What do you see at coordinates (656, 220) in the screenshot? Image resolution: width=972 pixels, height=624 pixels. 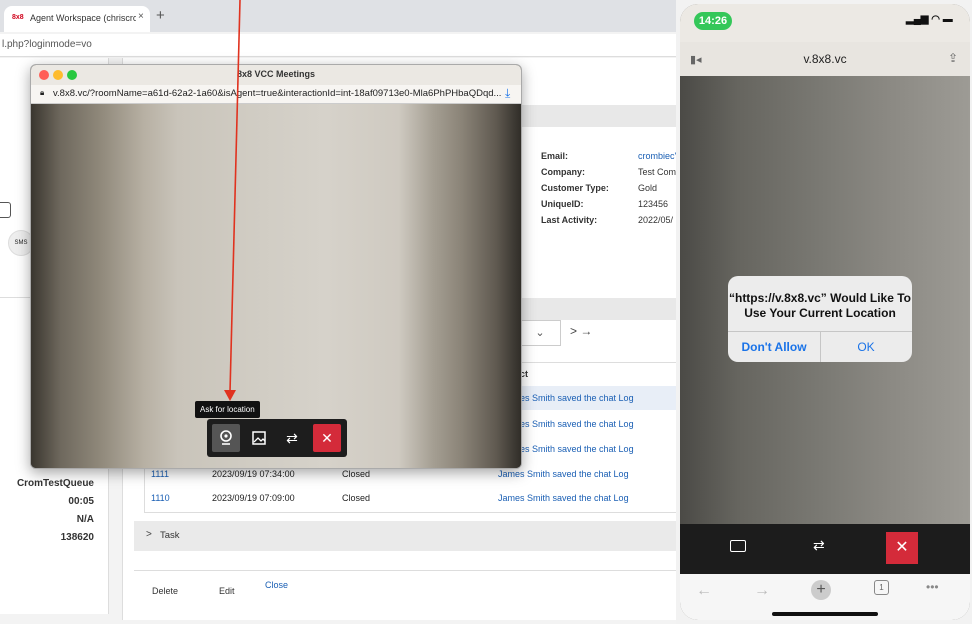 I see `last-activity-value: 2022/05/` at bounding box center [656, 220].